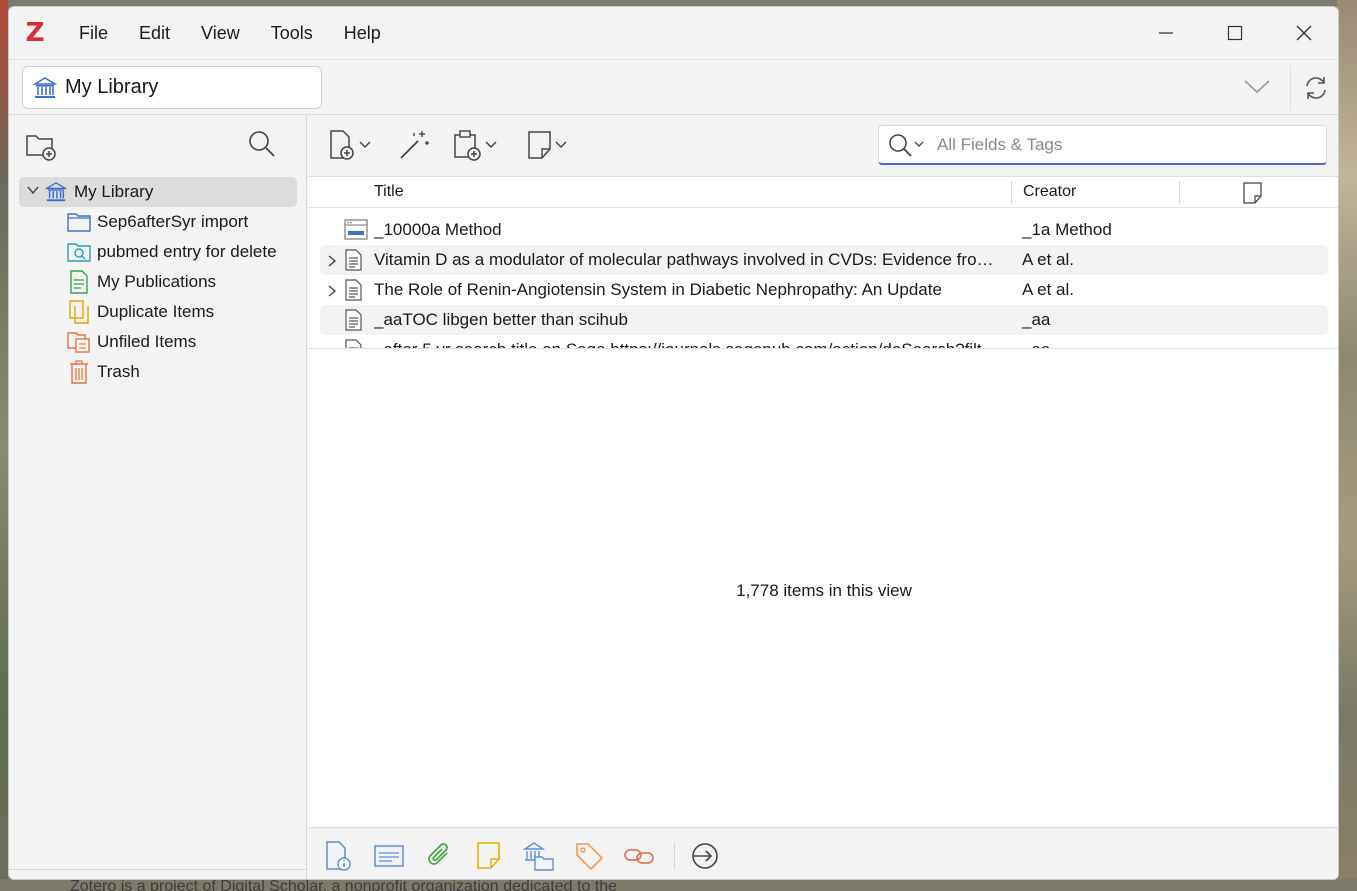 This screenshot has width=1357, height=891. I want to click on webpage-icon, so click(356, 232).